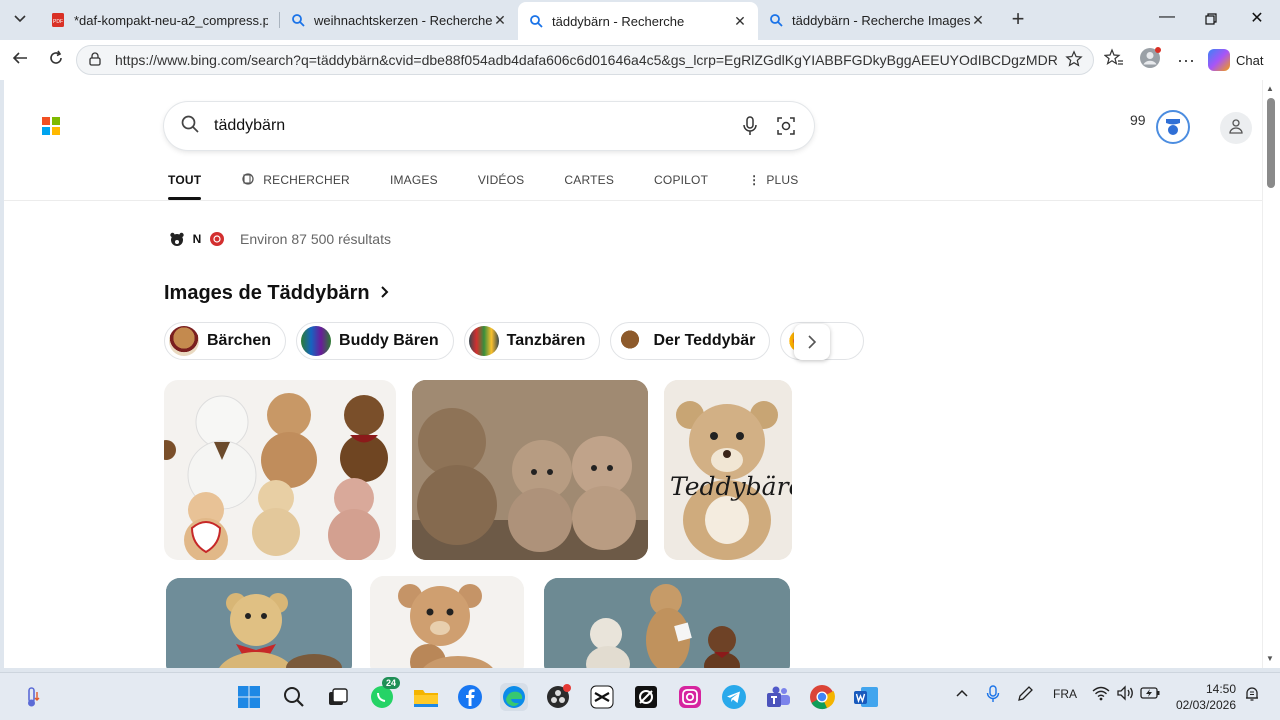 The image size is (1280, 720). I want to click on scope-videos: VIDÉOS, so click(501, 180).